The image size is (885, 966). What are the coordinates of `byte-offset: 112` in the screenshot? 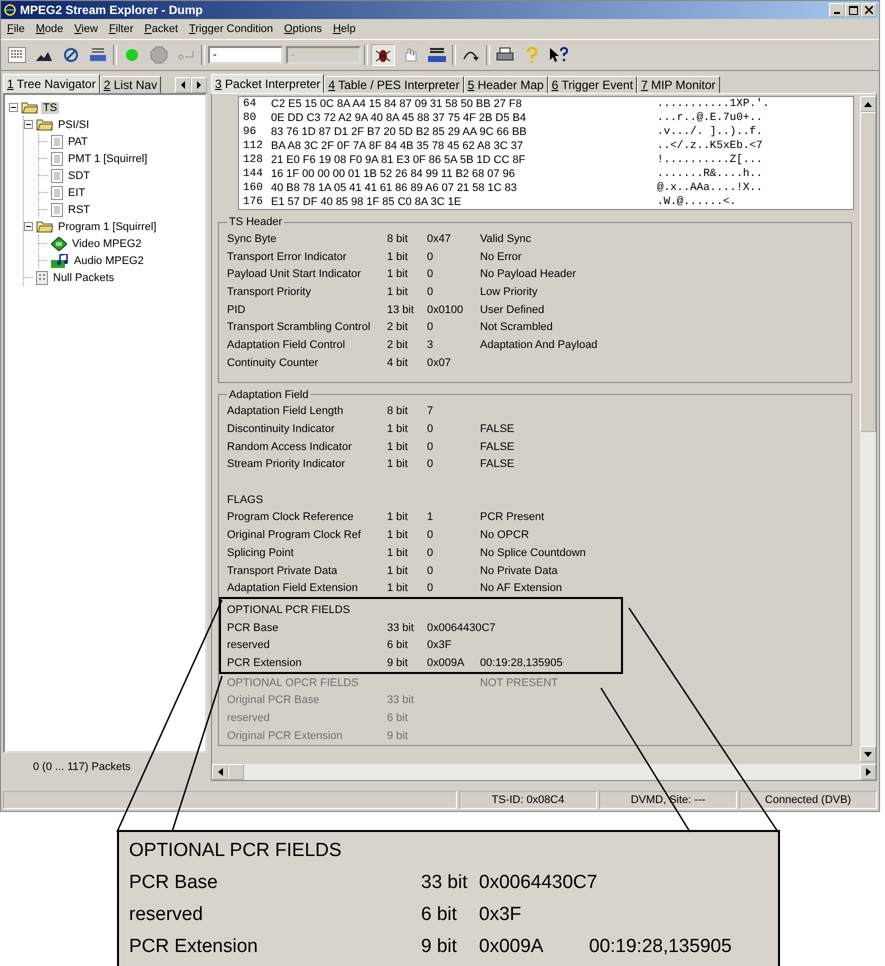 It's located at (253, 146).